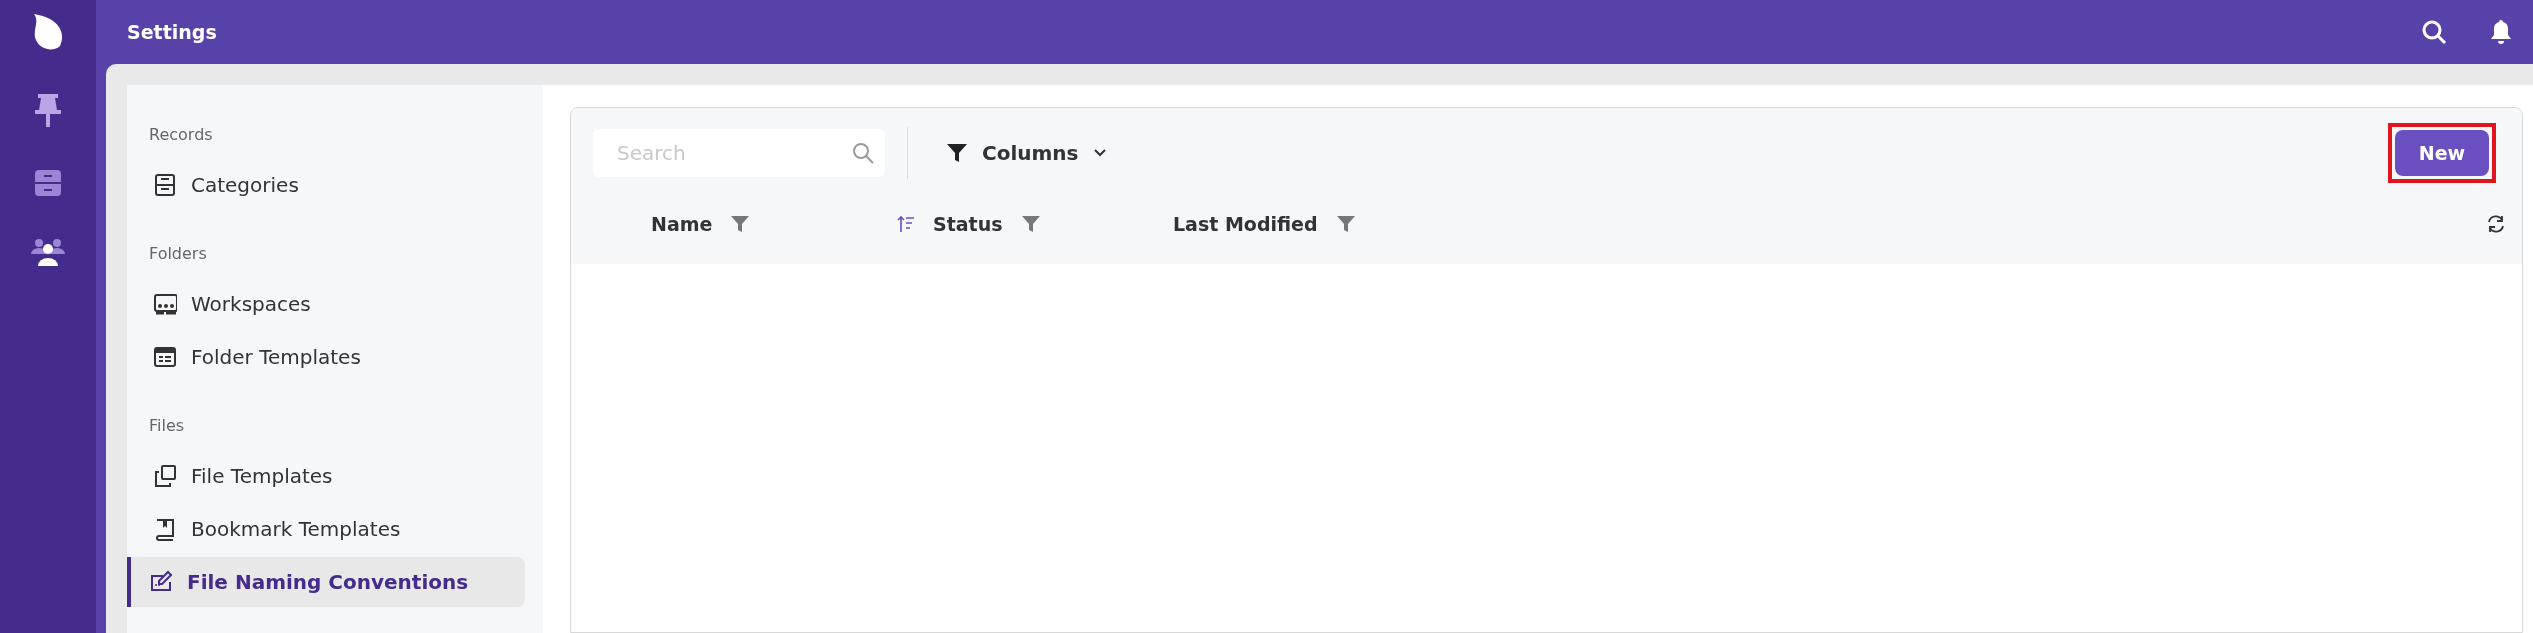 The image size is (2533, 633). What do you see at coordinates (48, 252) in the screenshot?
I see `team-icon` at bounding box center [48, 252].